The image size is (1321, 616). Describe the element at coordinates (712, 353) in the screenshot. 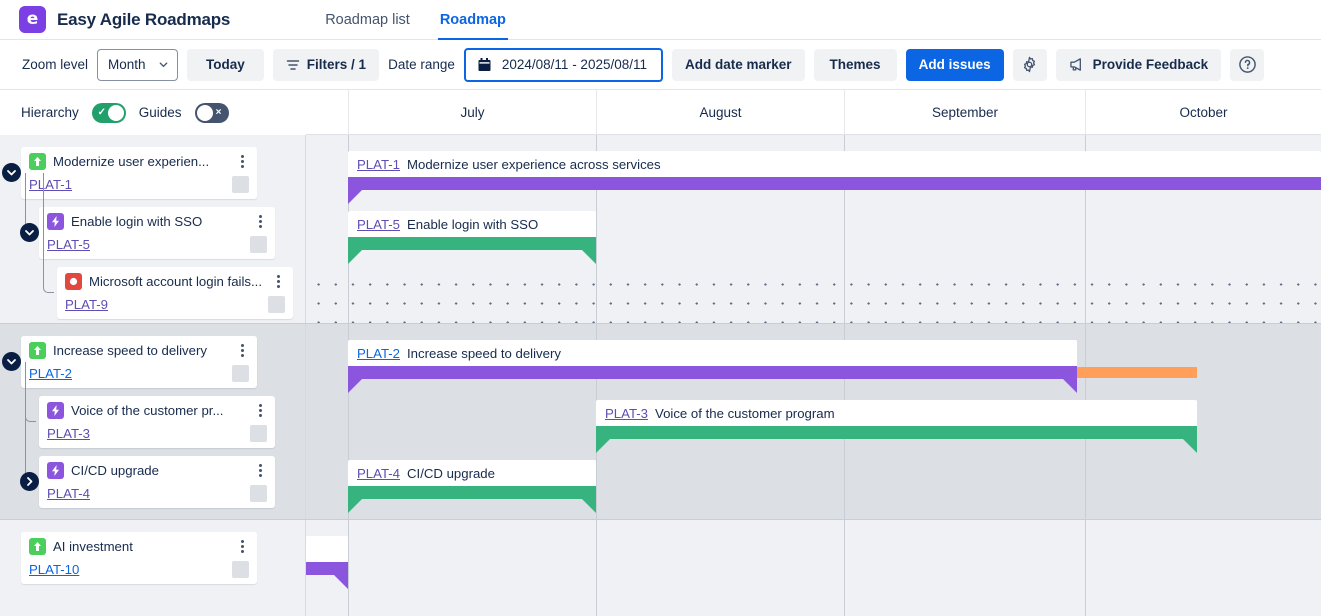

I see `task-bar-label: PLAT-2 Increase speed to delivery` at that location.